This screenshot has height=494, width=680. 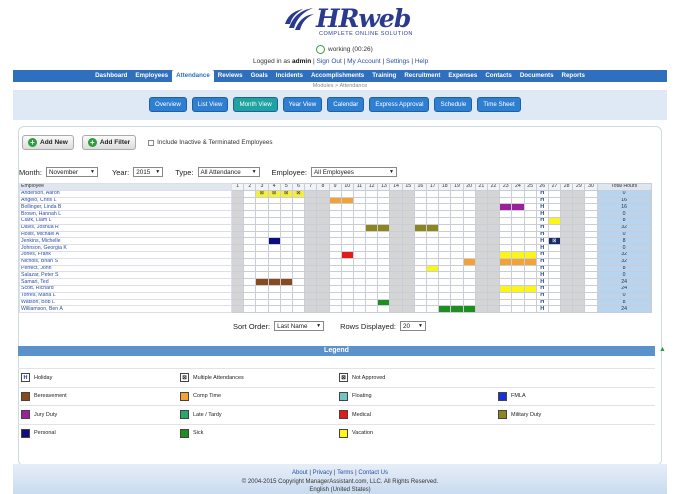 I want to click on employee-name-link: Clark, Liam L, so click(x=125, y=220).